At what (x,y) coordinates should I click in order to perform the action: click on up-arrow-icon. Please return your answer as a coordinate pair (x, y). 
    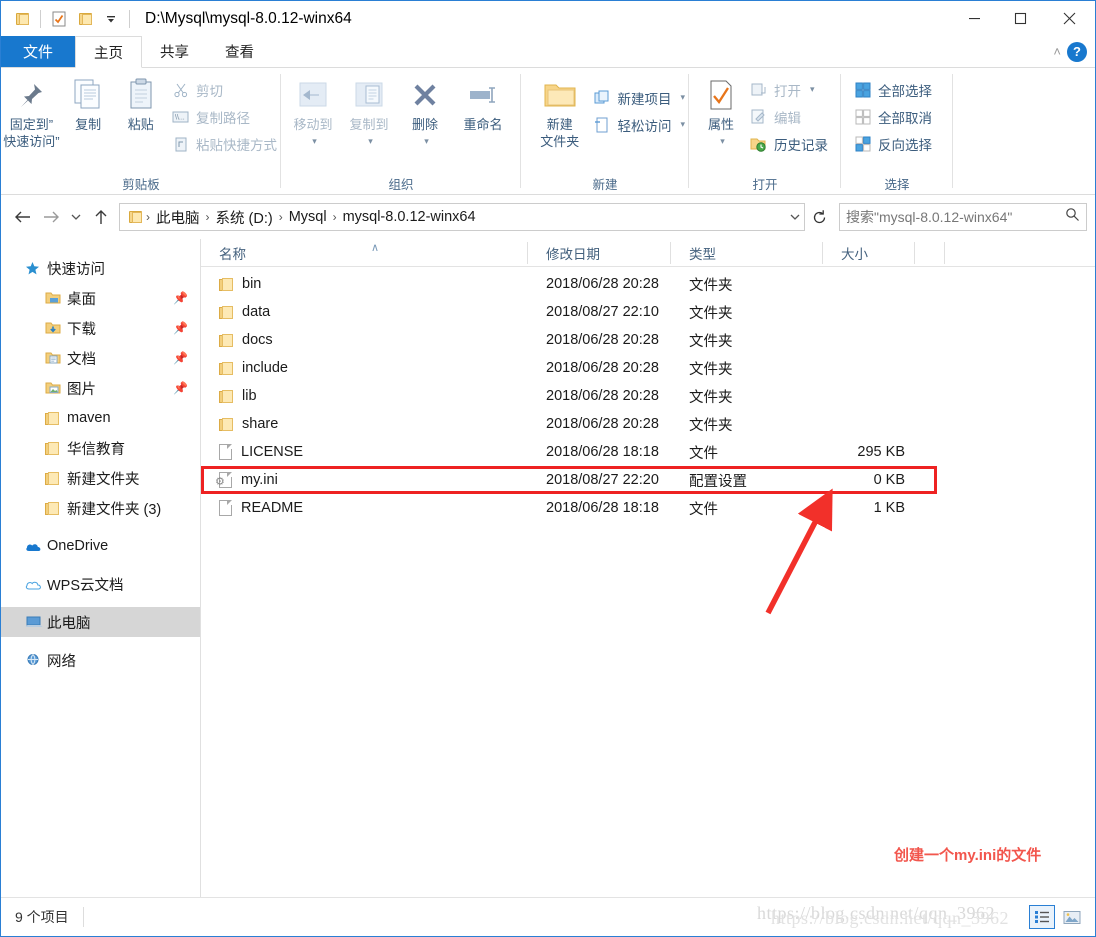
    Looking at the image, I should click on (101, 217).